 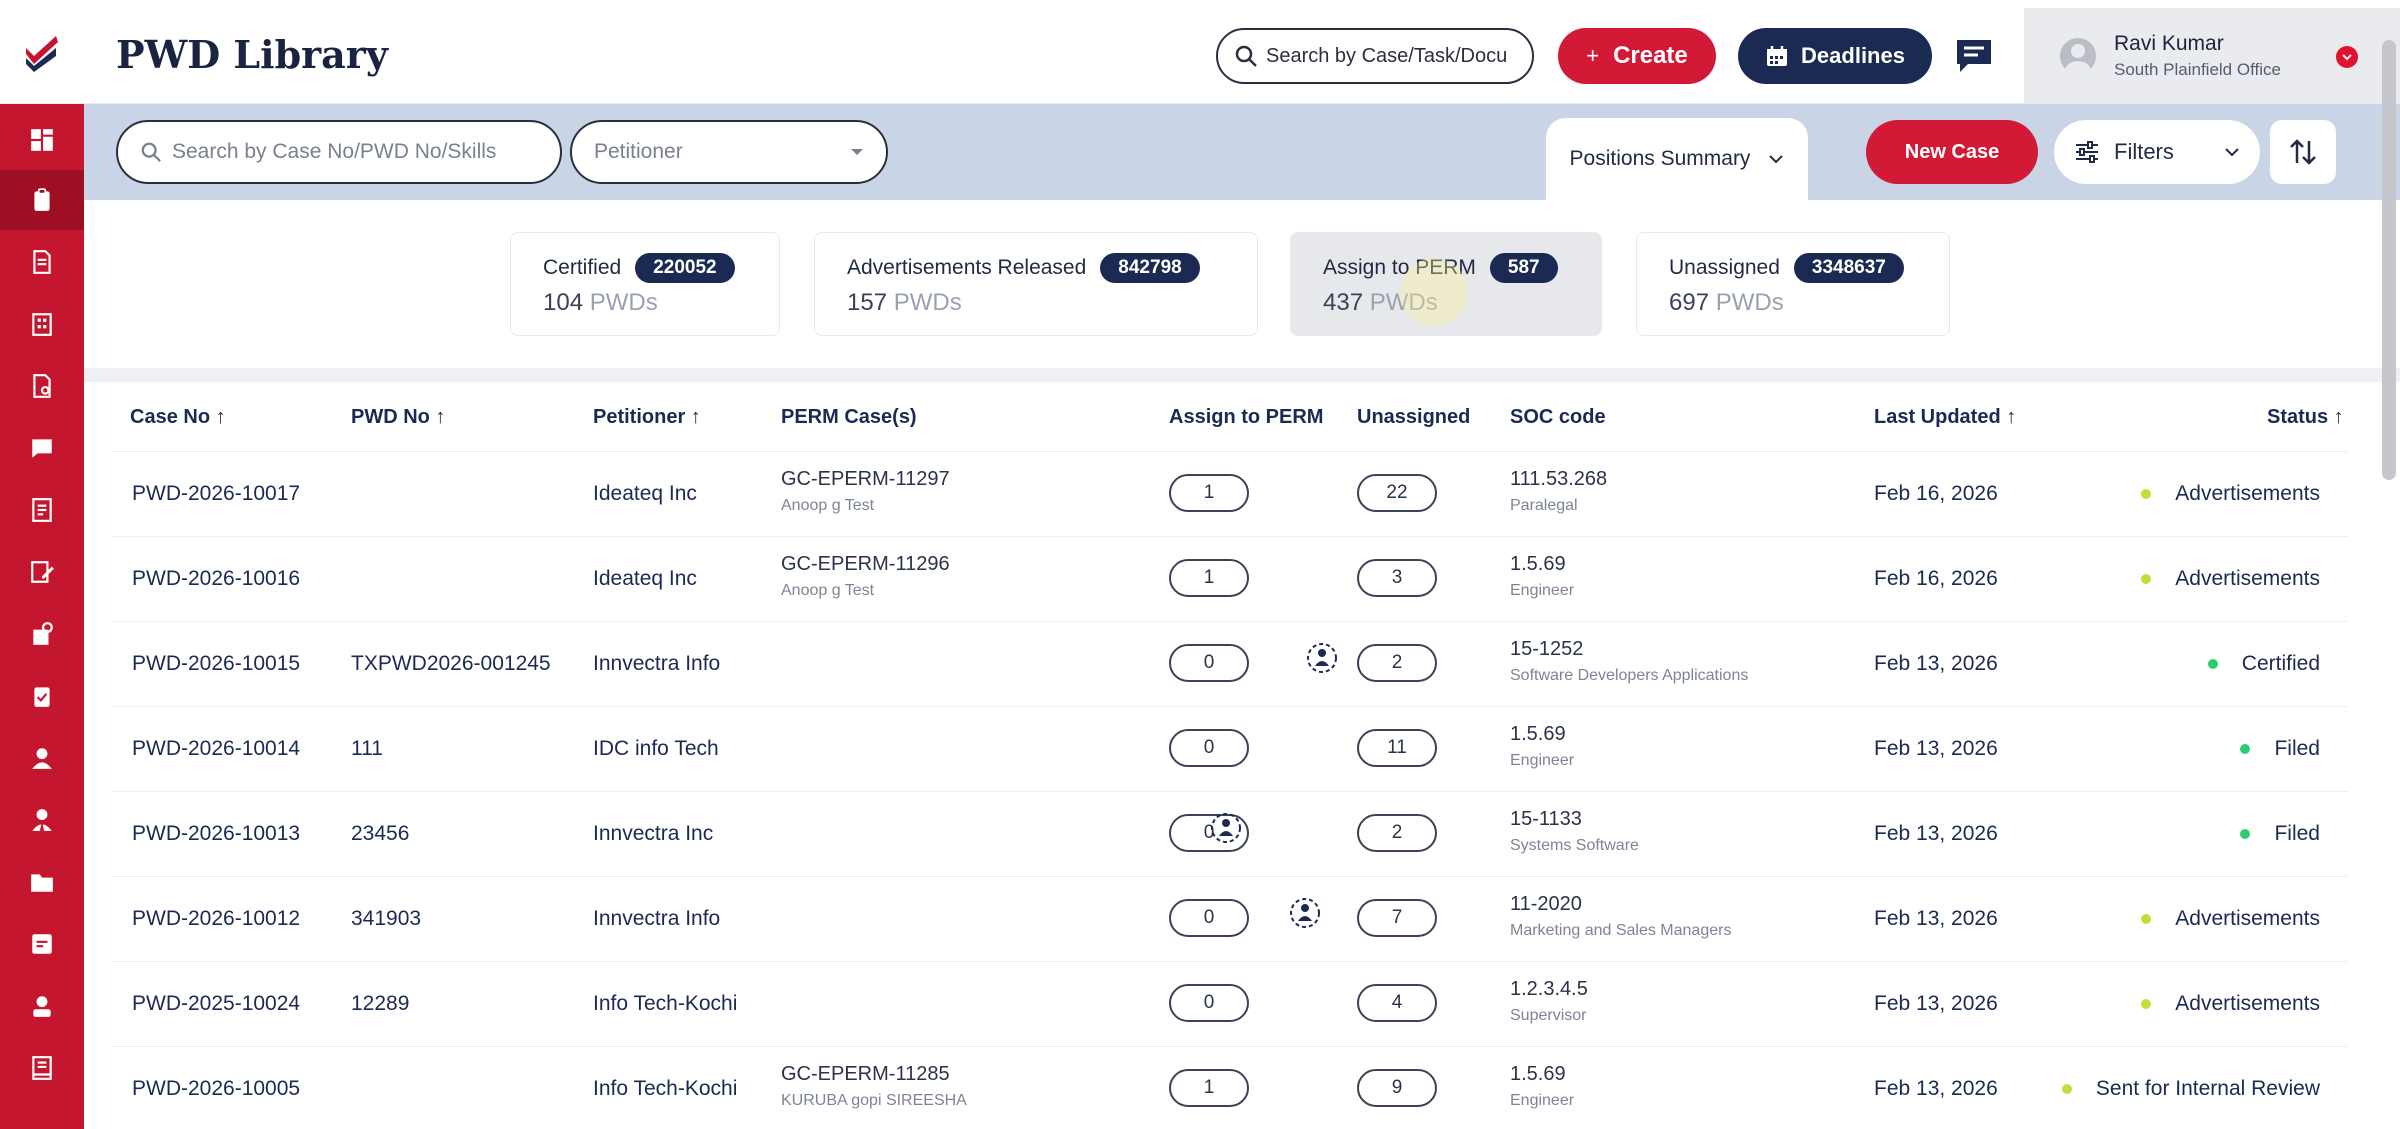 I want to click on card-label: Advertisements Released, so click(x=967, y=267).